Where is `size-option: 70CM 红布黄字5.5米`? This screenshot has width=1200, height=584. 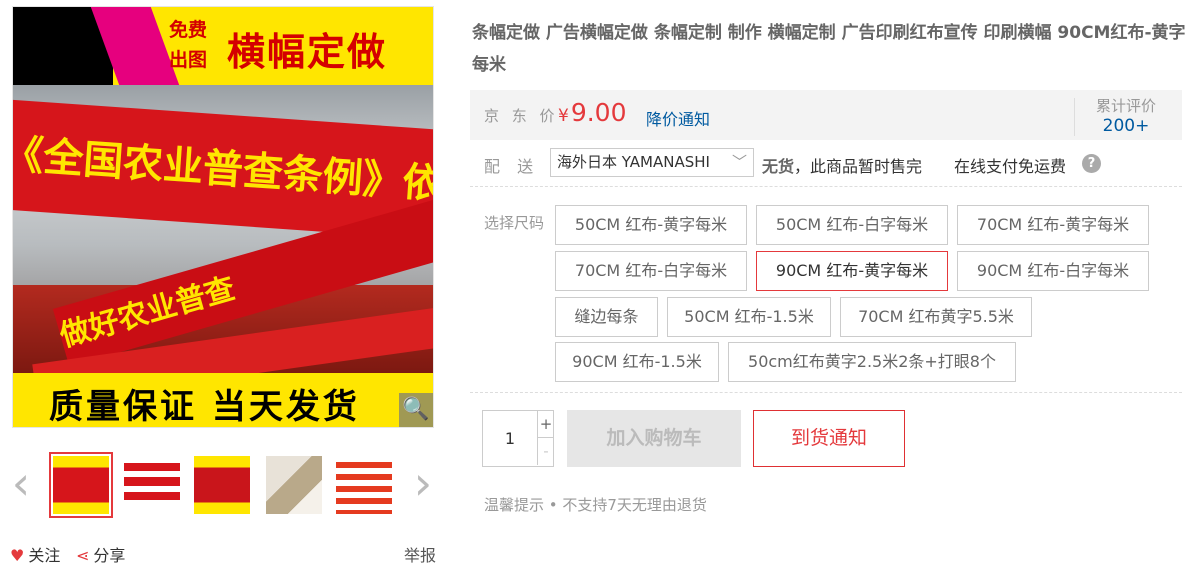
size-option: 70CM 红布黄字5.5米 is located at coordinates (936, 317).